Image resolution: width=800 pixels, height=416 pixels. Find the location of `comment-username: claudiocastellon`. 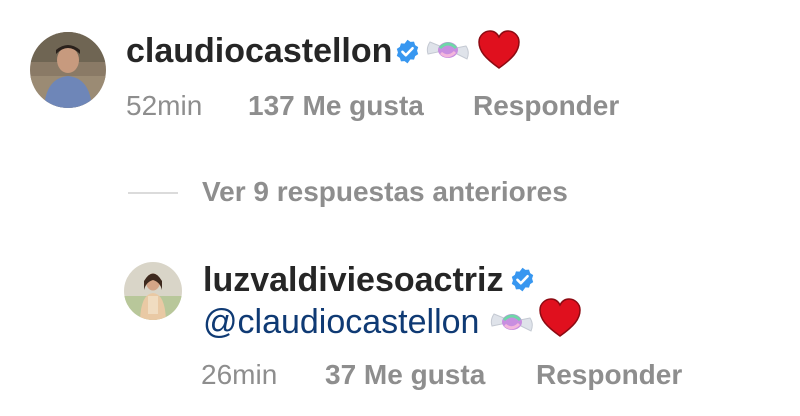

comment-username: claudiocastellon is located at coordinates (259, 51).